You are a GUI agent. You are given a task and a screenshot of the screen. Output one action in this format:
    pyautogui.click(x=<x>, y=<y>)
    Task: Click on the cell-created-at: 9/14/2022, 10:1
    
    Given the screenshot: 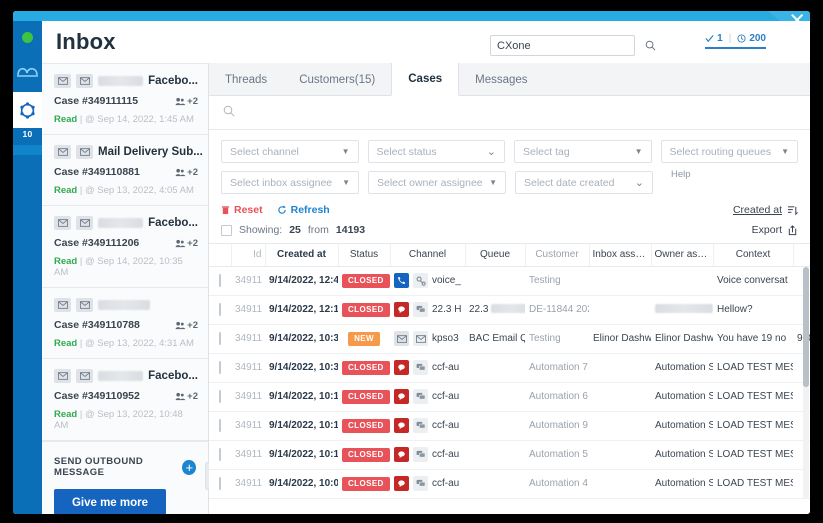 What is the action you would take?
    pyautogui.click(x=301, y=455)
    